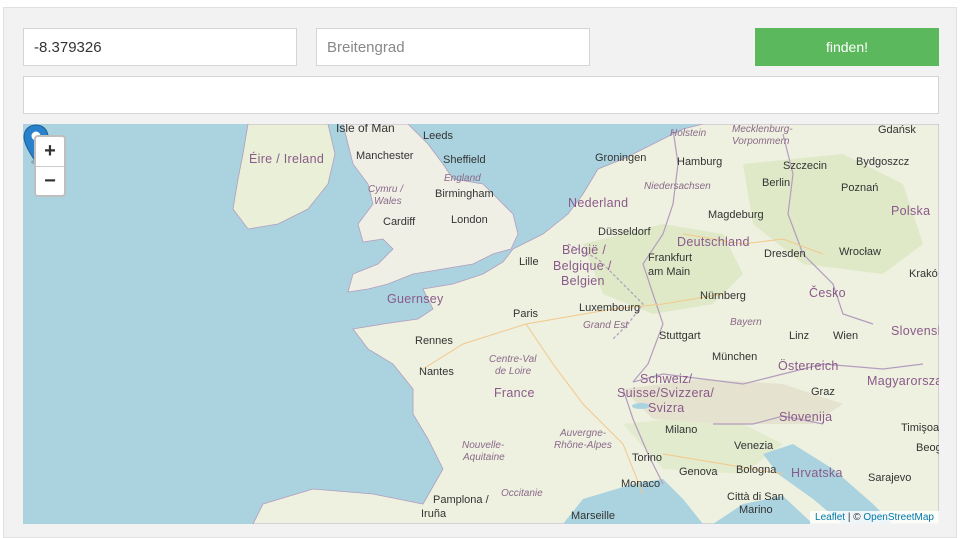 Image resolution: width=960 pixels, height=538 pixels. I want to click on result-field, so click(481, 95).